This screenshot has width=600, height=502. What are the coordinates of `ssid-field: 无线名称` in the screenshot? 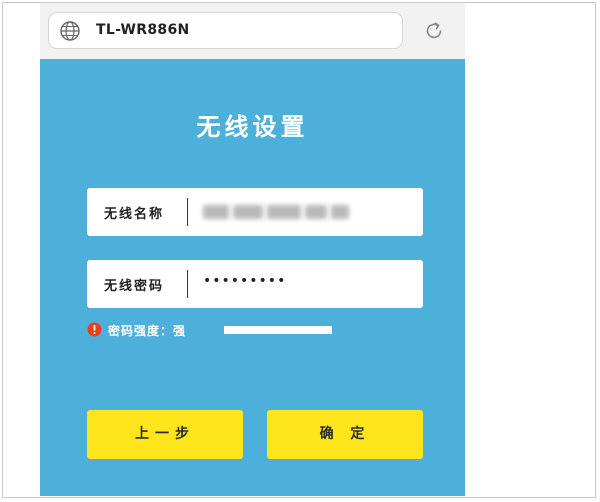 It's located at (255, 212).